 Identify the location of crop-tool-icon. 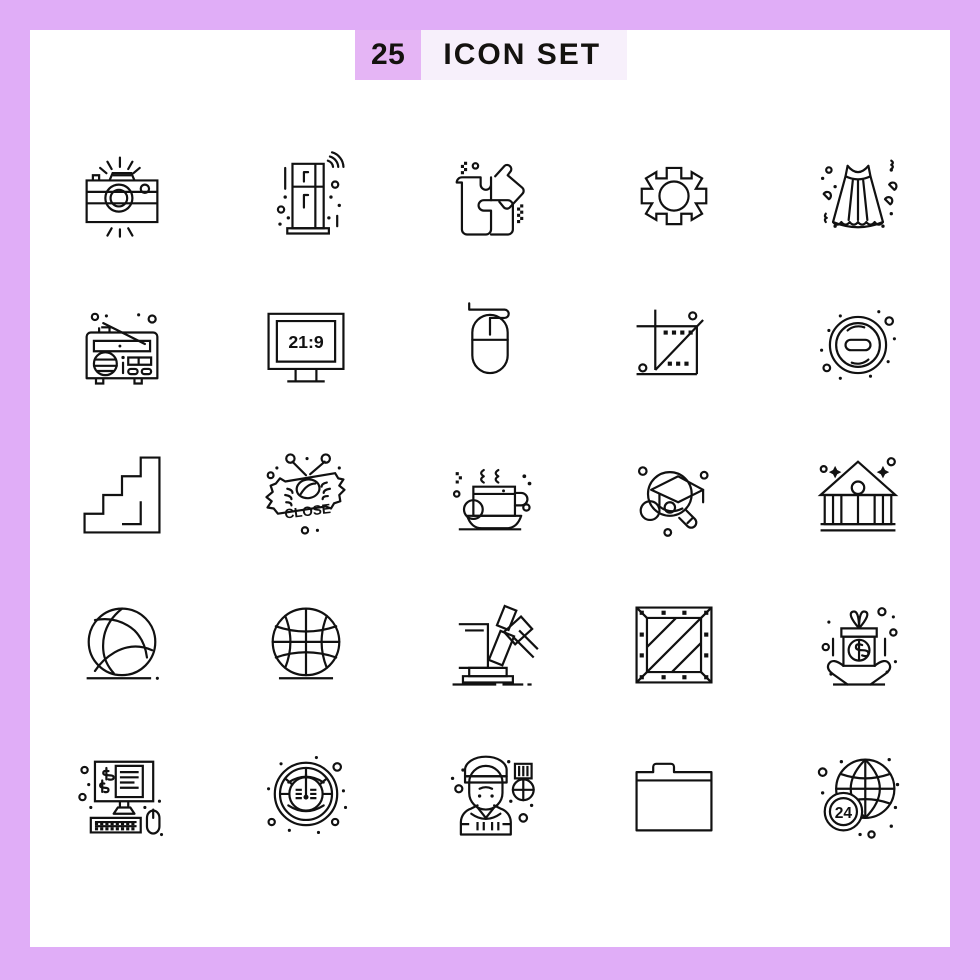
(674, 345).